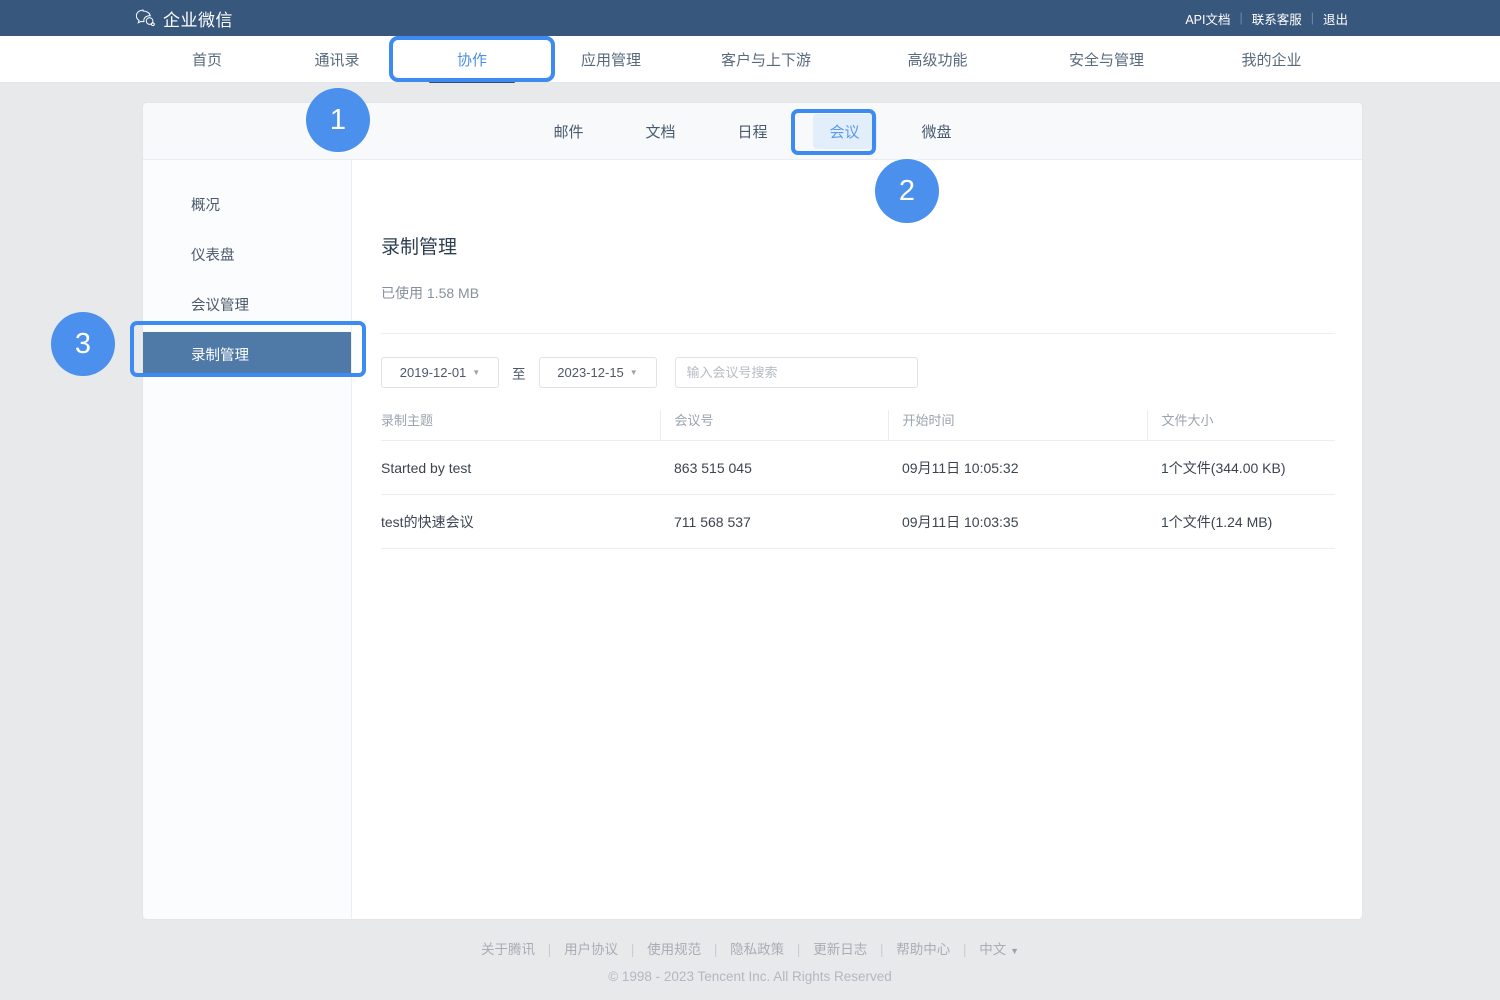  Describe the element at coordinates (198, 20) in the screenshot. I see `brand-label: 企业微信` at that location.